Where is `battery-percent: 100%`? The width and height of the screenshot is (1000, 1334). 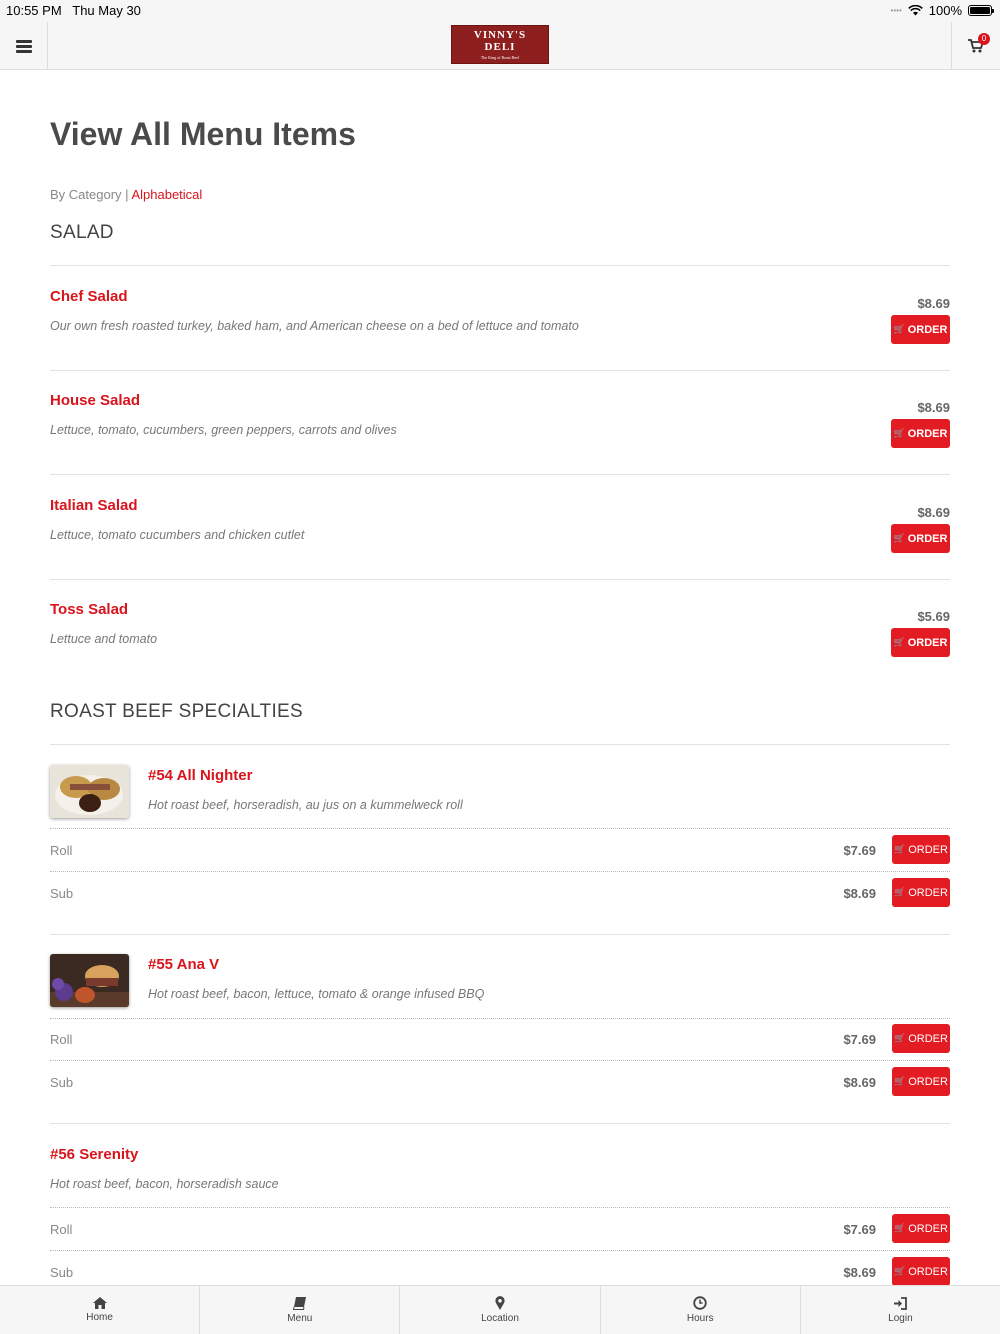
battery-percent: 100% is located at coordinates (945, 10).